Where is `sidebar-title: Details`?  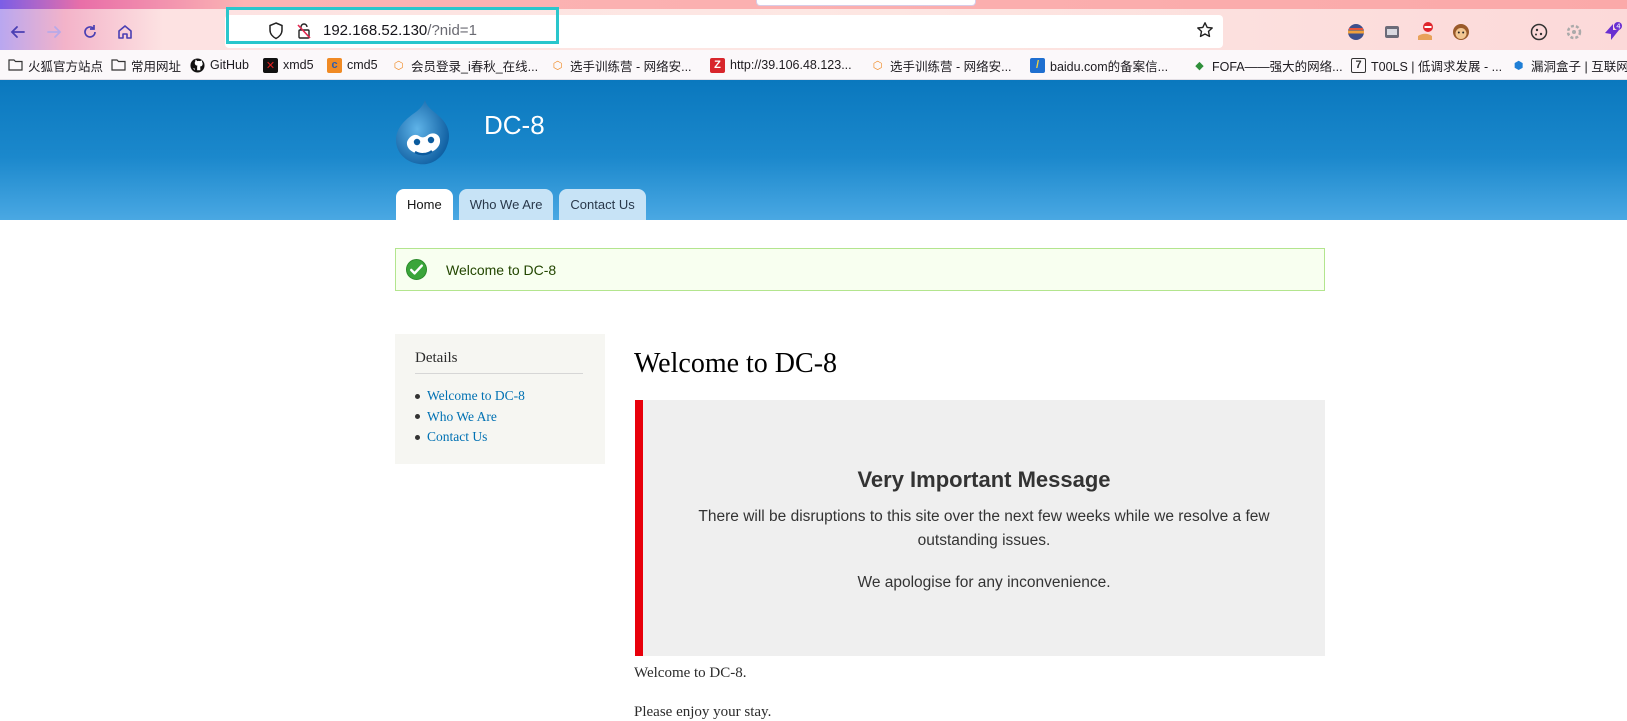 sidebar-title: Details is located at coordinates (499, 362).